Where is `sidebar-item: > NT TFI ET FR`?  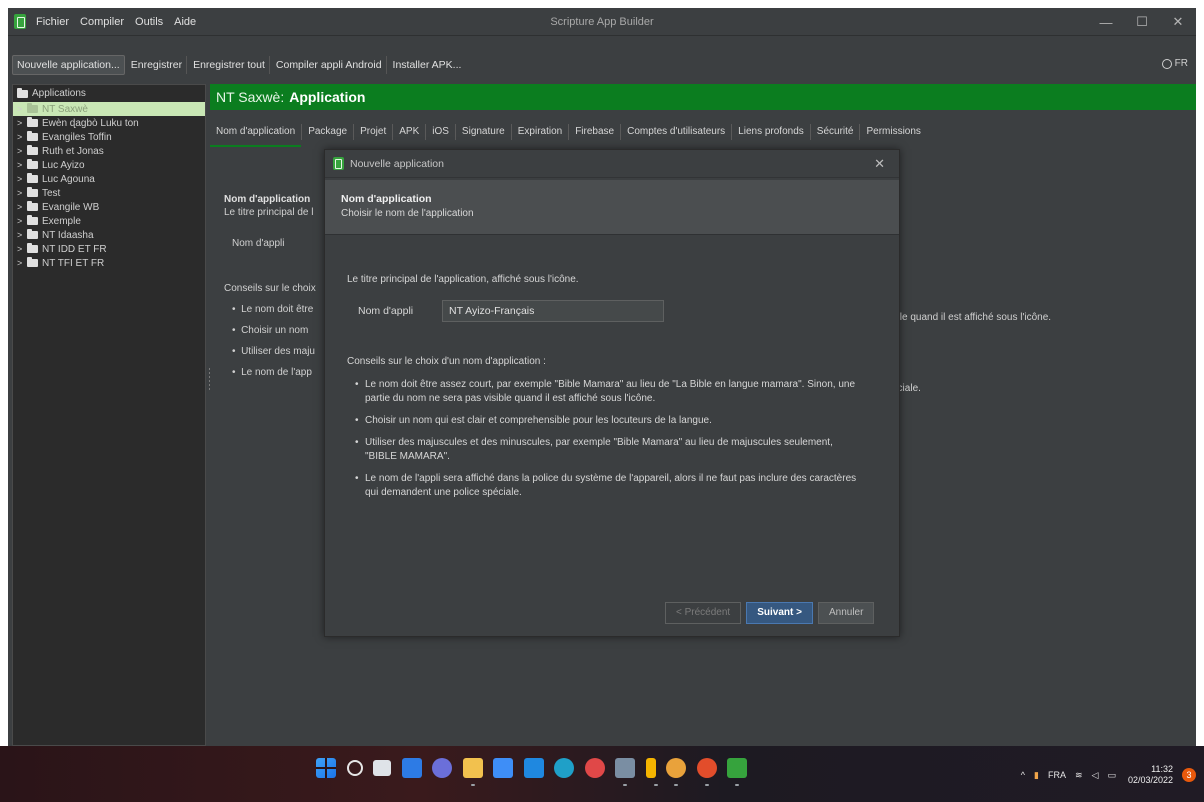
sidebar-item: > NT TFI ET FR is located at coordinates (109, 263).